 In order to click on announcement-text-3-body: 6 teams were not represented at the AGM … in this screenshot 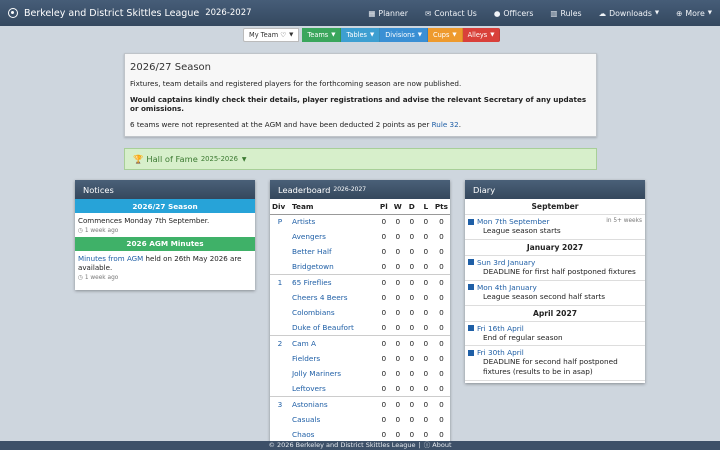, I will do `click(281, 125)`.